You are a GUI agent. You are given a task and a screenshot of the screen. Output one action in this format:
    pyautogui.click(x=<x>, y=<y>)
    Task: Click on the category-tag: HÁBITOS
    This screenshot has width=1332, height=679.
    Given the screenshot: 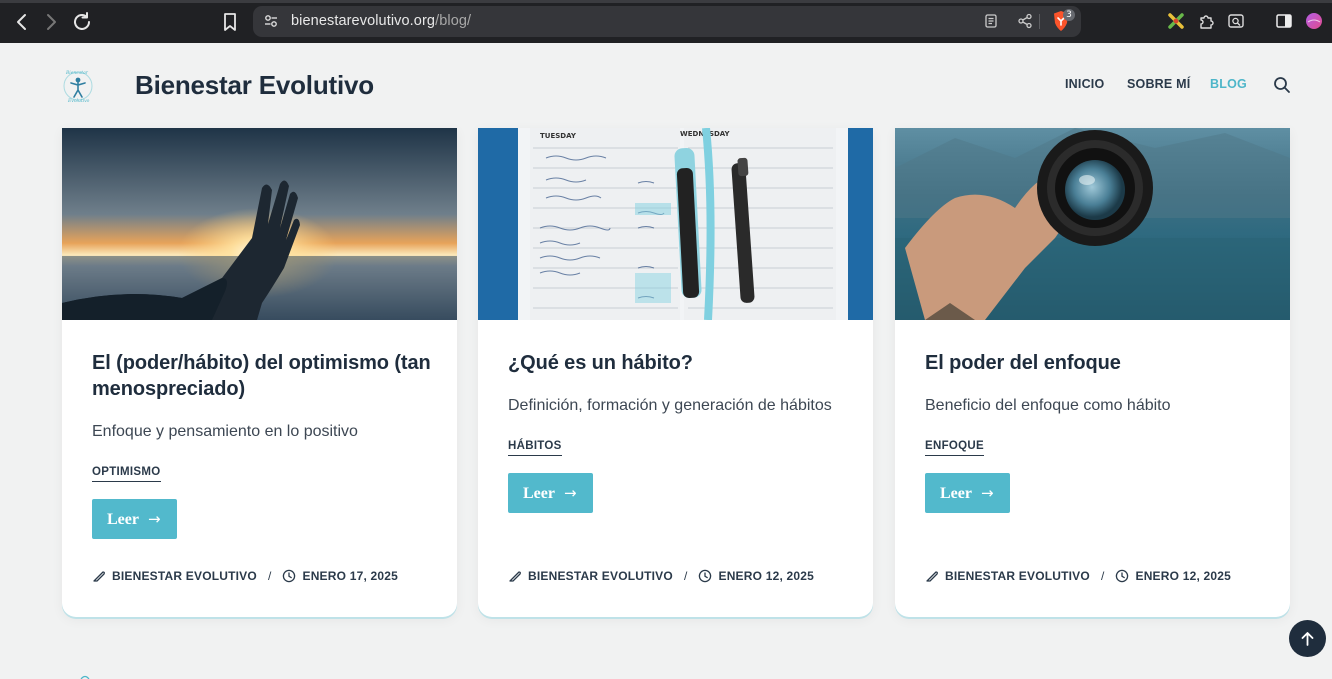 What is the action you would take?
    pyautogui.click(x=535, y=448)
    